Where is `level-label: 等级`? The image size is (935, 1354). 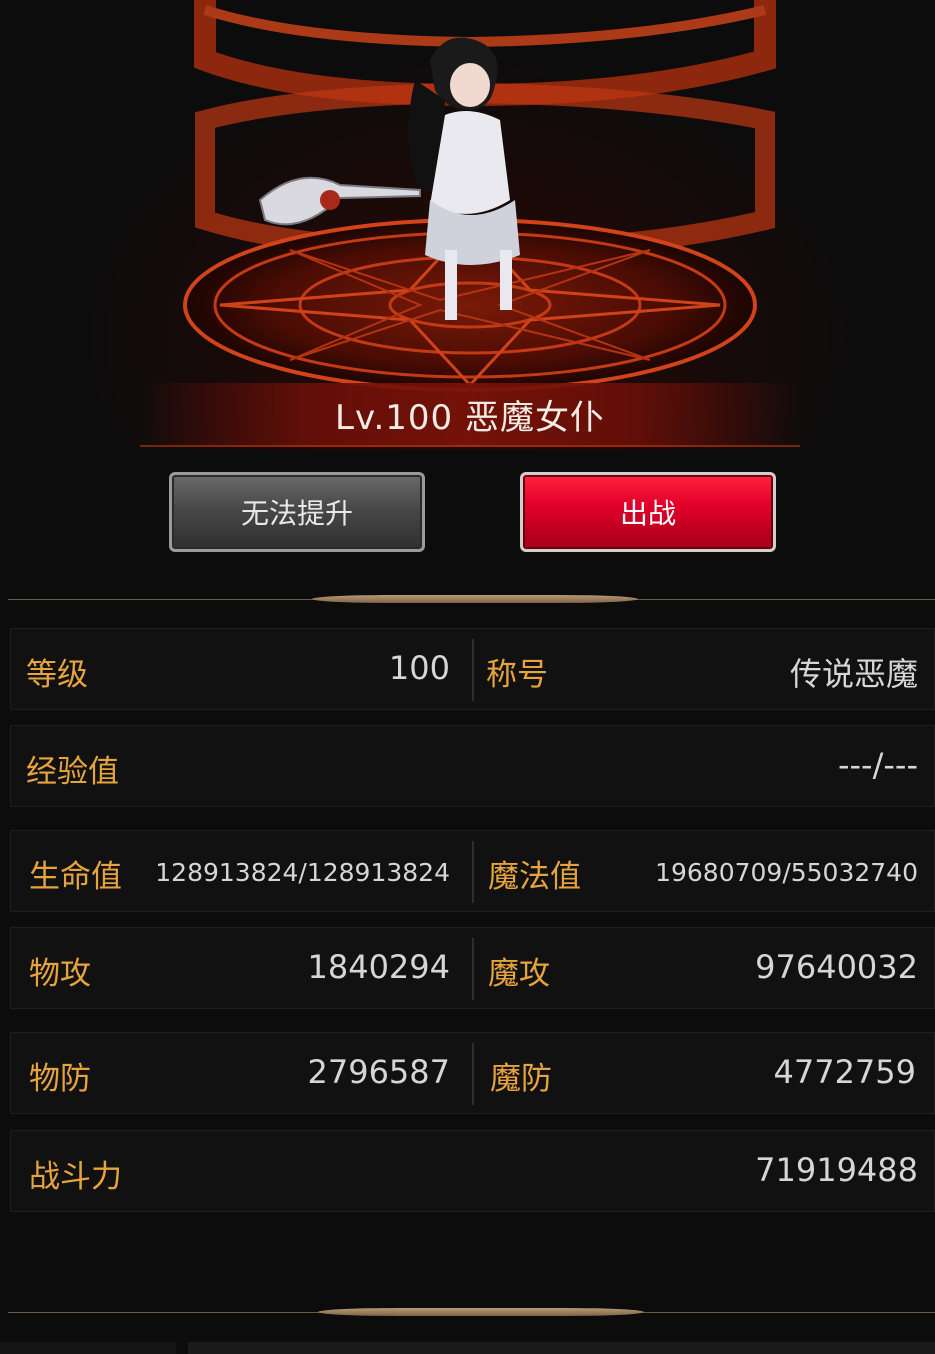 level-label: 等级 is located at coordinates (57, 675).